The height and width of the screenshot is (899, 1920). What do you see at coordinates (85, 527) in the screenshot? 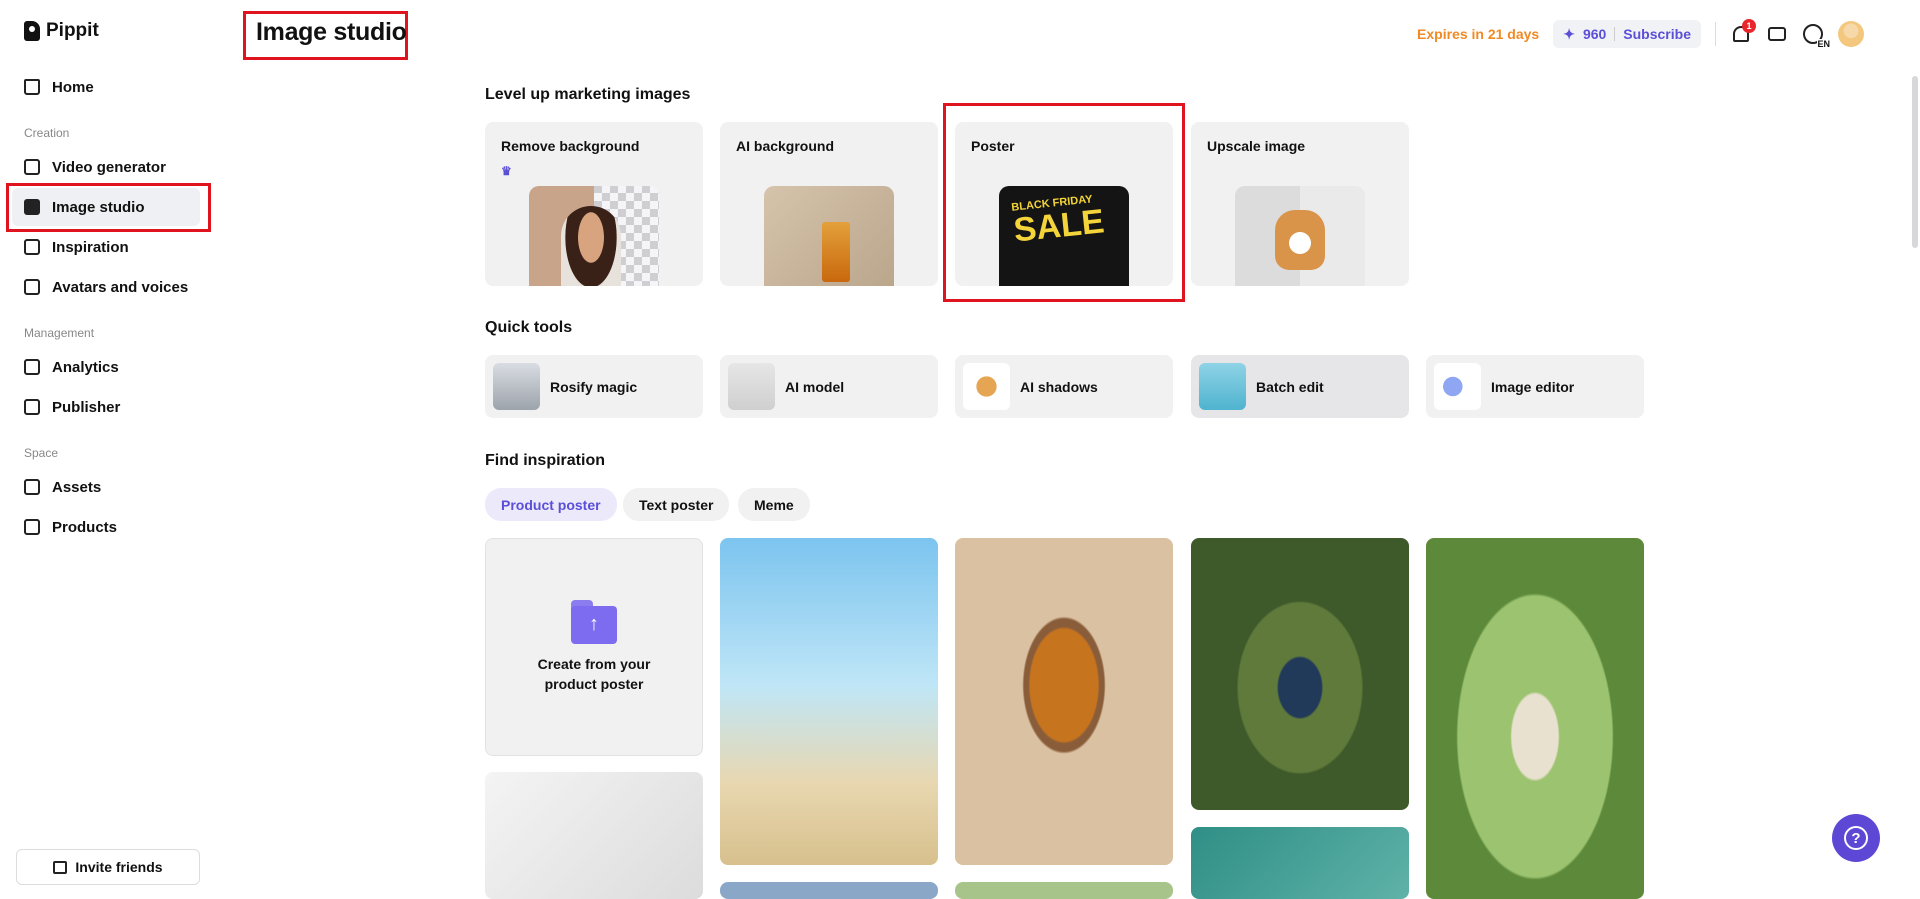
I see `sidebar-item-label: Products` at bounding box center [85, 527].